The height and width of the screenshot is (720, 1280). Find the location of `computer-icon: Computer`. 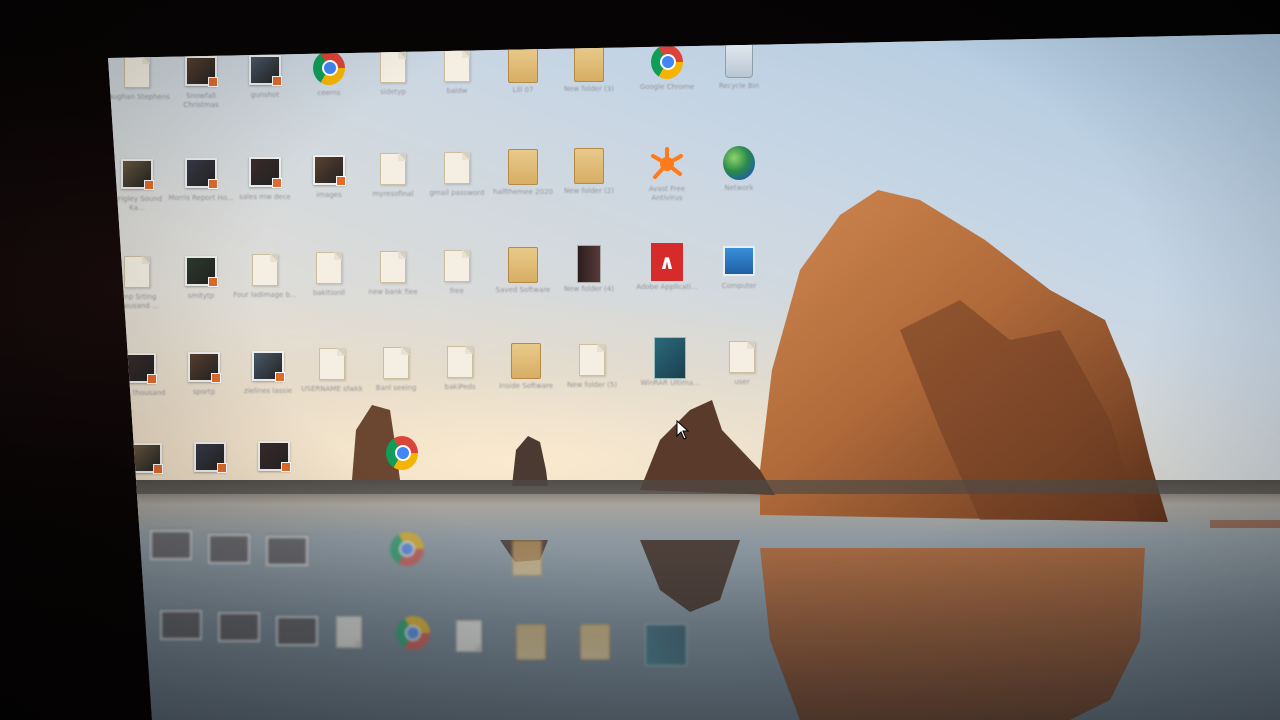

computer-icon: Computer is located at coordinates (739, 288).